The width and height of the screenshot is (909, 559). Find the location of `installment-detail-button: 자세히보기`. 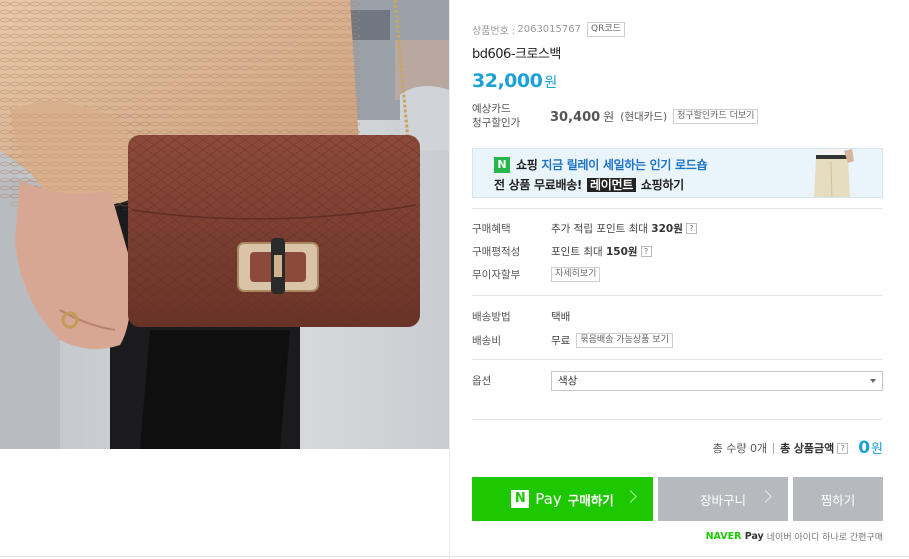

installment-detail-button: 자세히보기 is located at coordinates (576, 274).